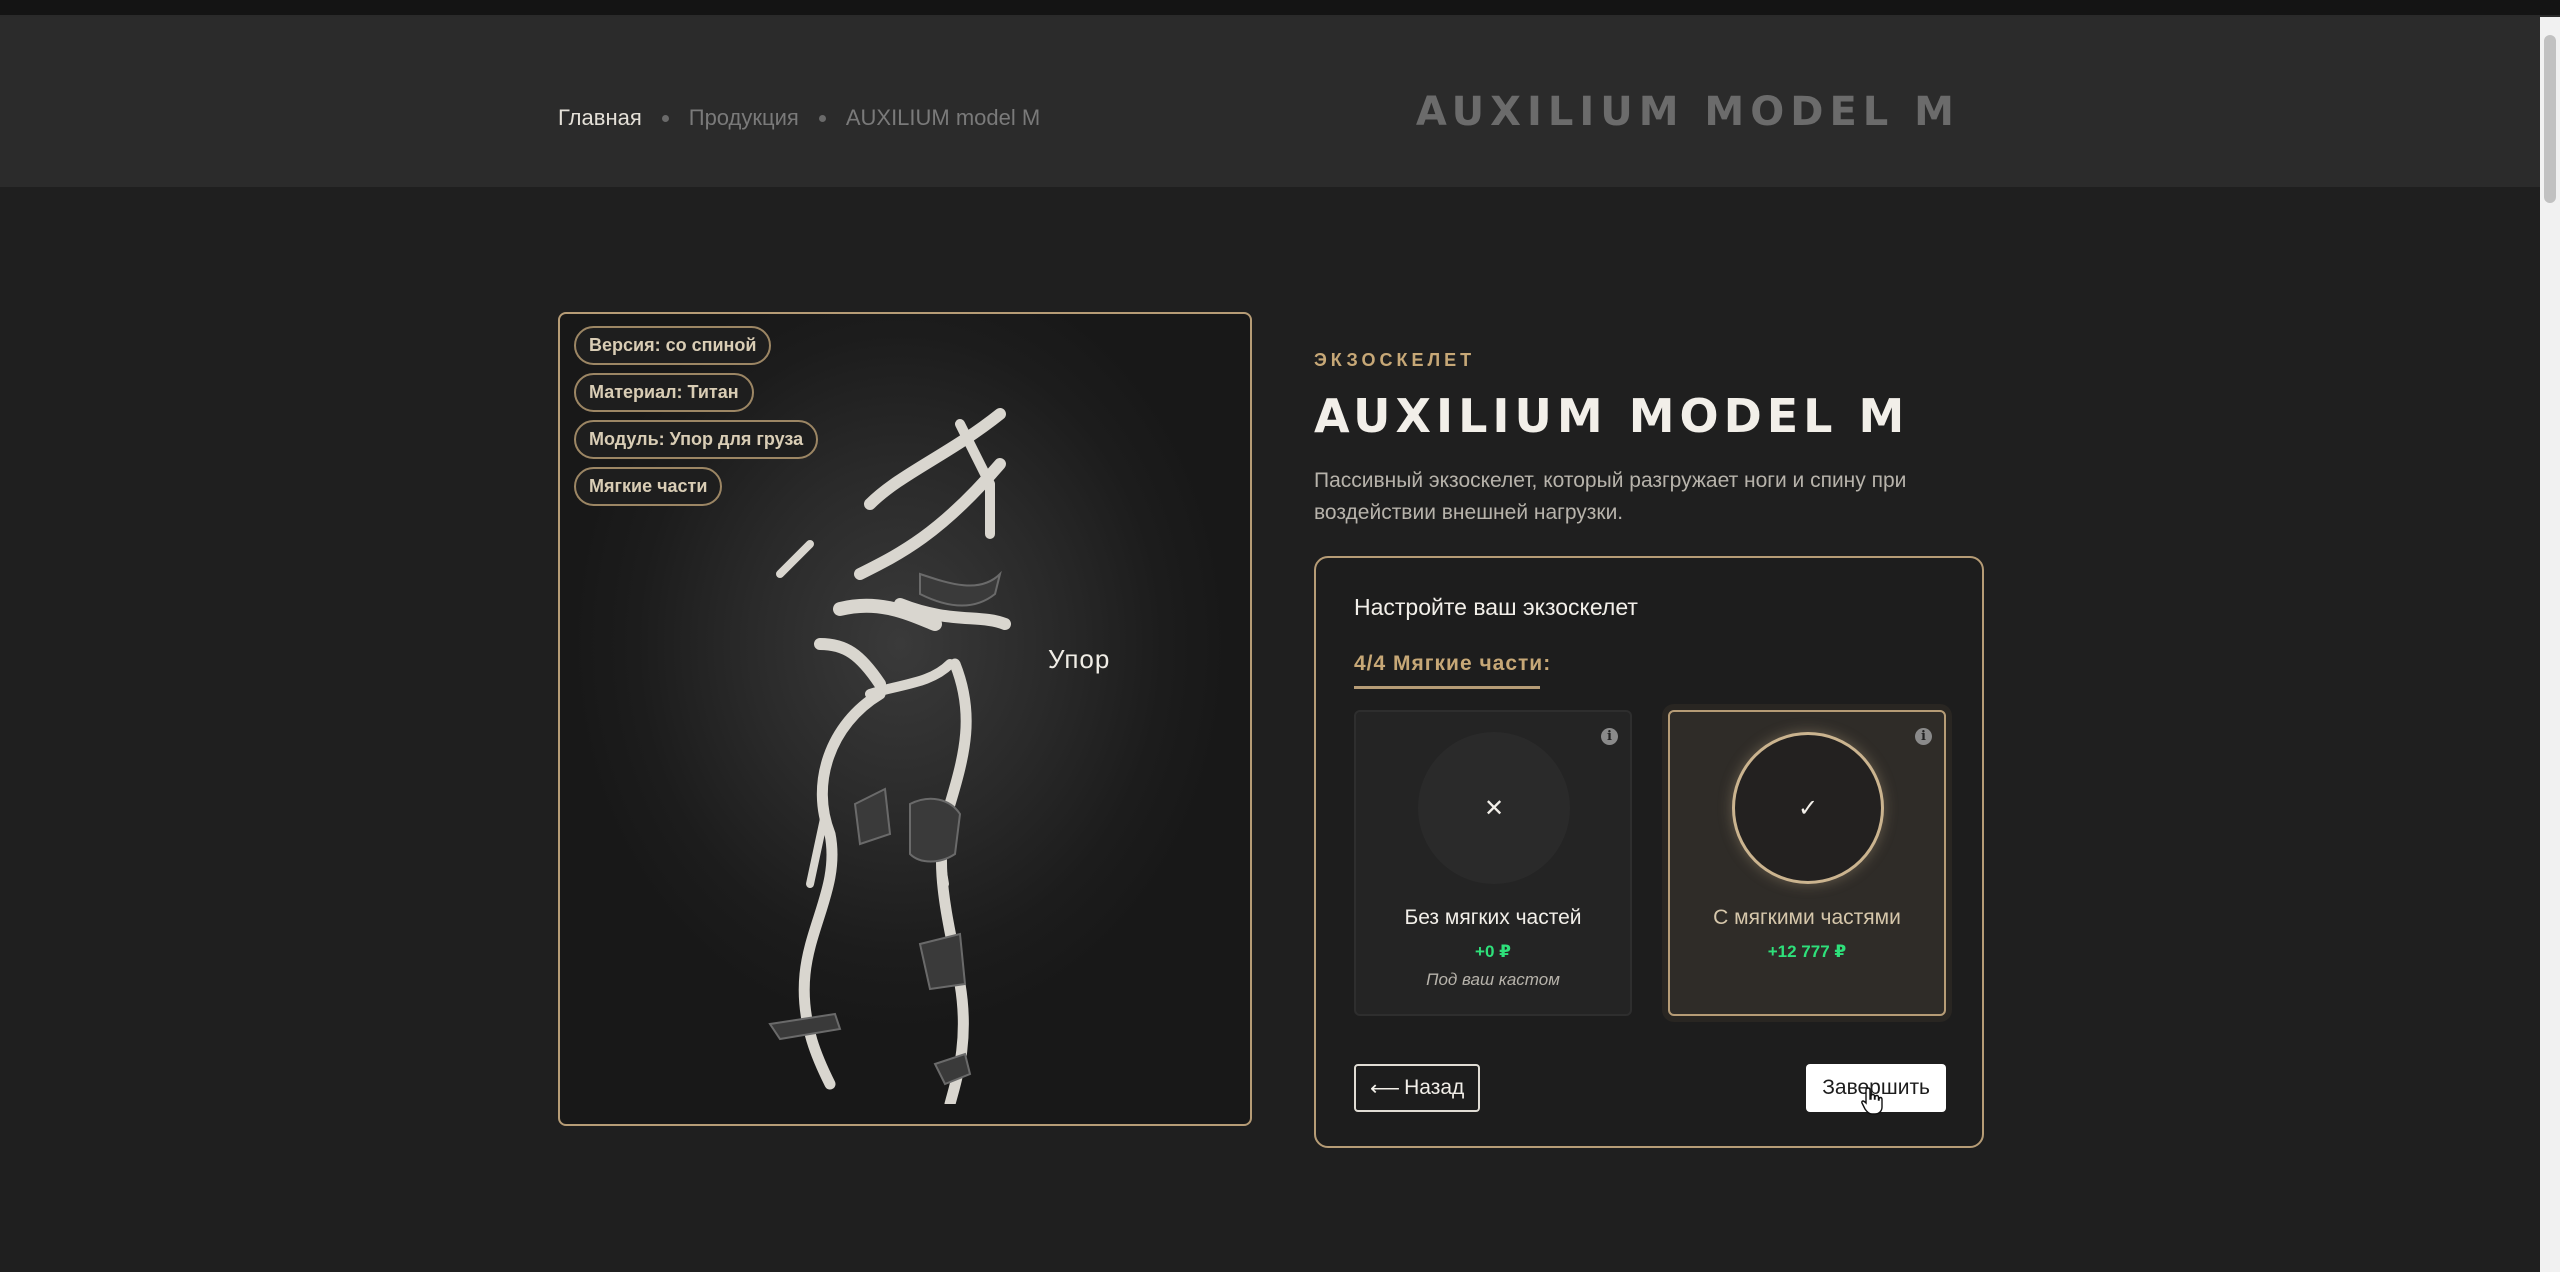 The width and height of the screenshot is (2560, 1272). I want to click on option-note: Под ваш кастом, so click(1493, 979).